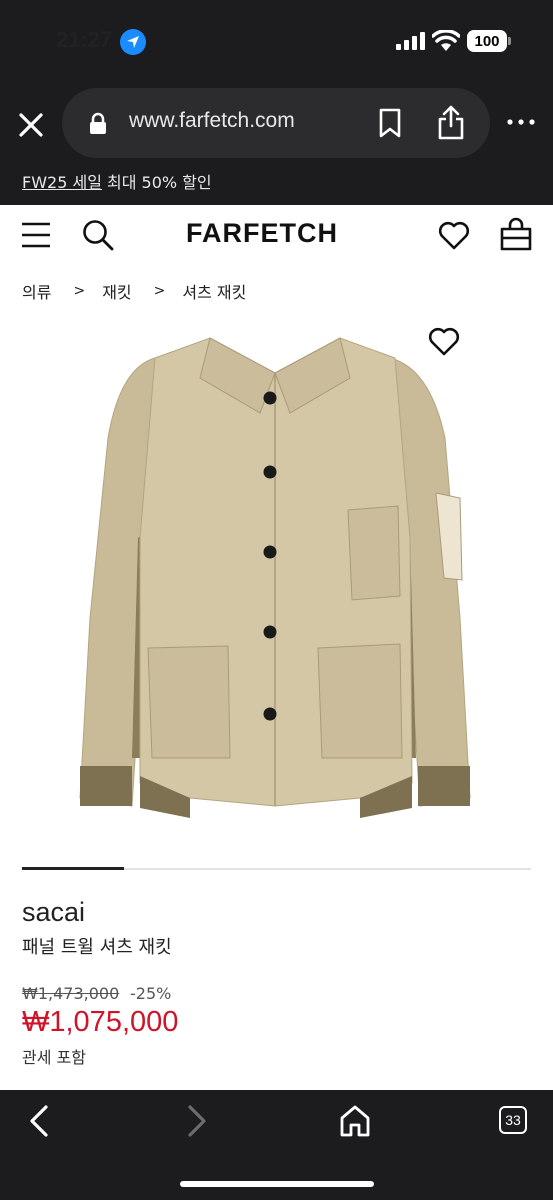 The height and width of the screenshot is (1200, 553). Describe the element at coordinates (451, 122) in the screenshot. I see `share-icon` at that location.